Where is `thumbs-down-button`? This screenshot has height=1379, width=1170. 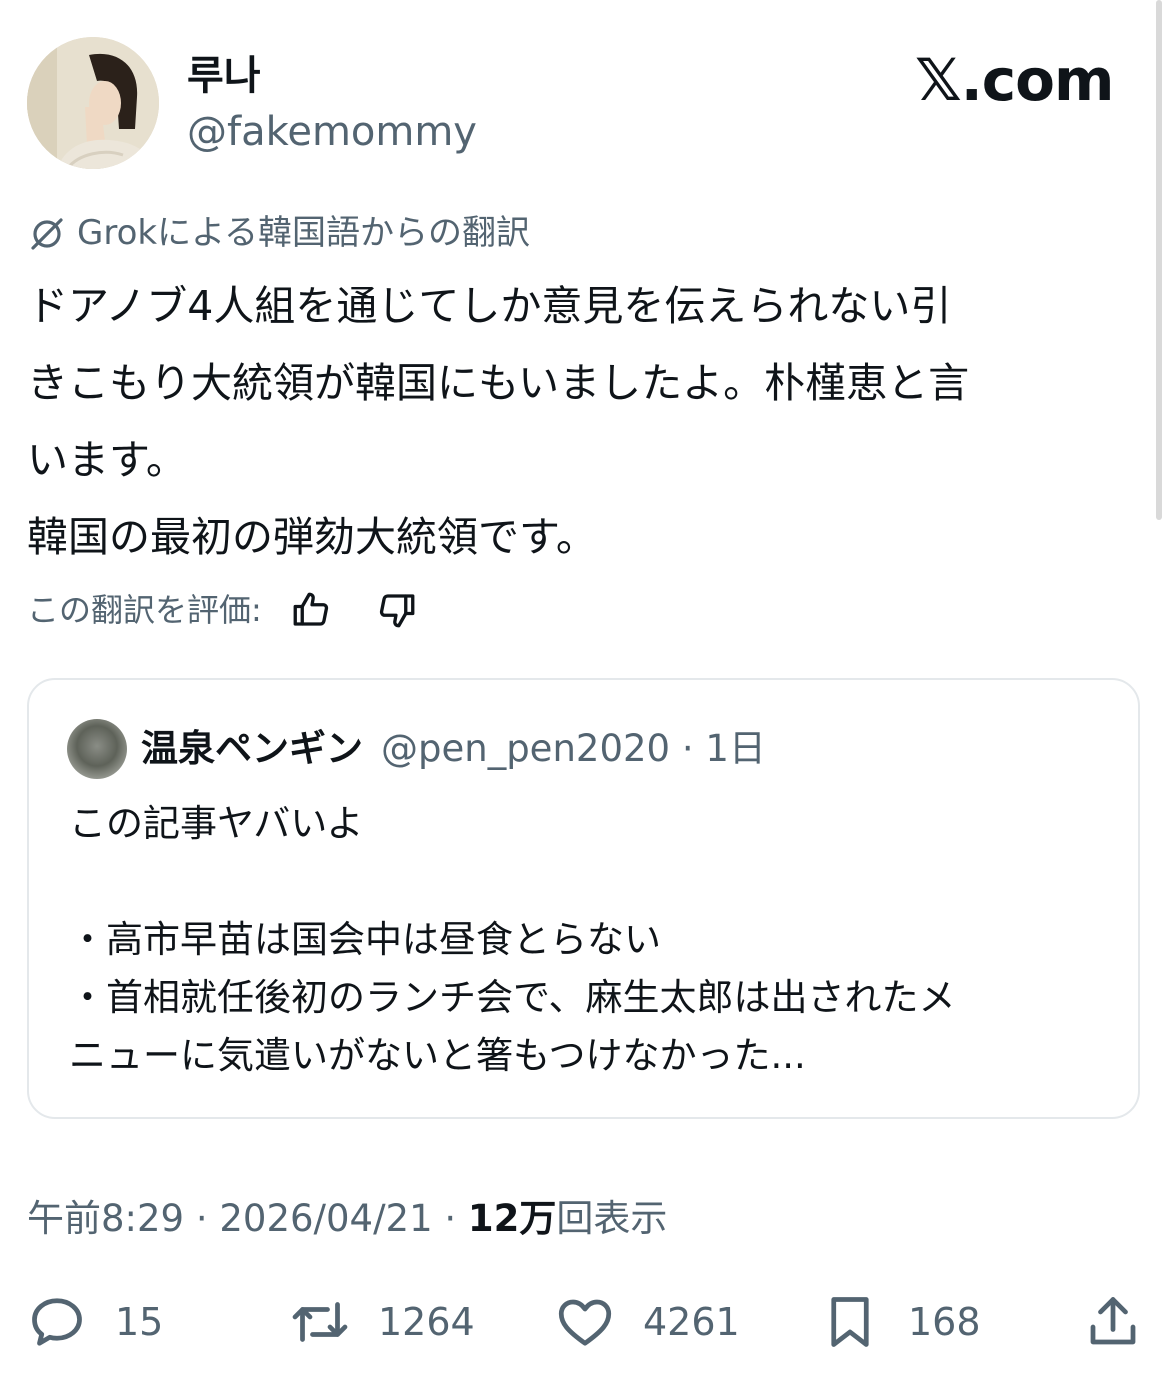 thumbs-down-button is located at coordinates (397, 610).